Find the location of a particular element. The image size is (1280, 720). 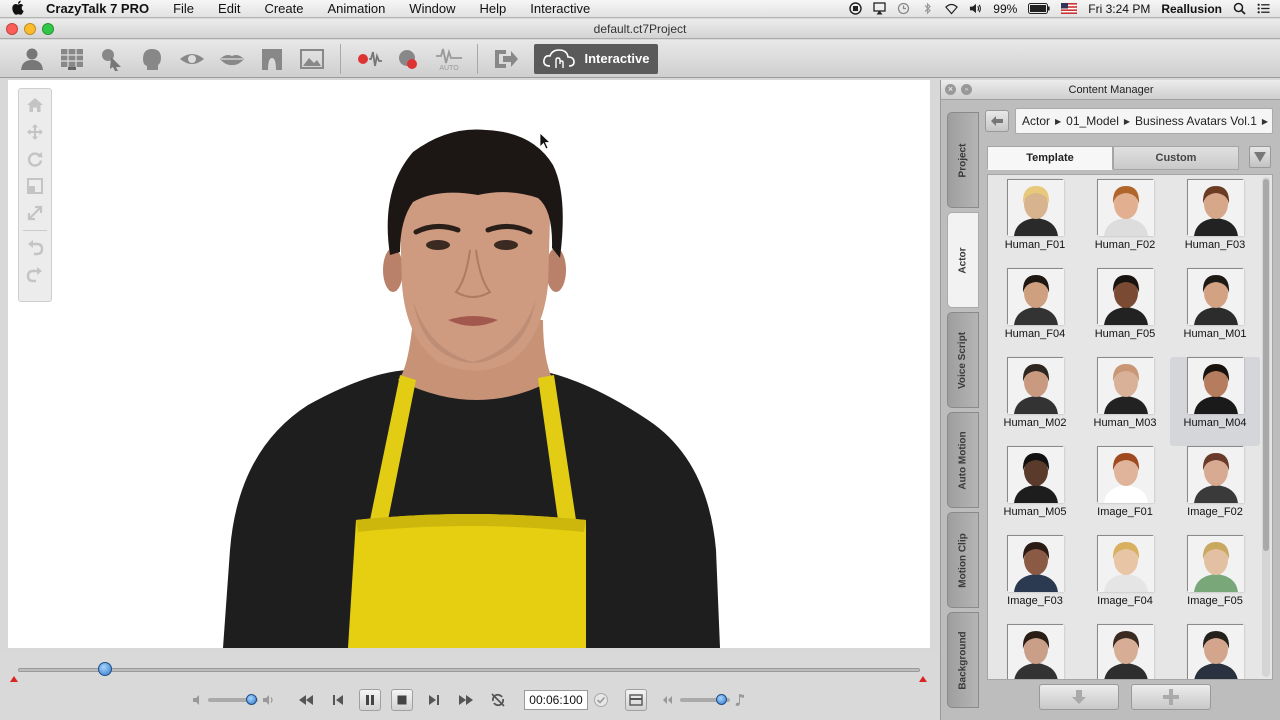

puppet-record-button is located at coordinates (409, 59).